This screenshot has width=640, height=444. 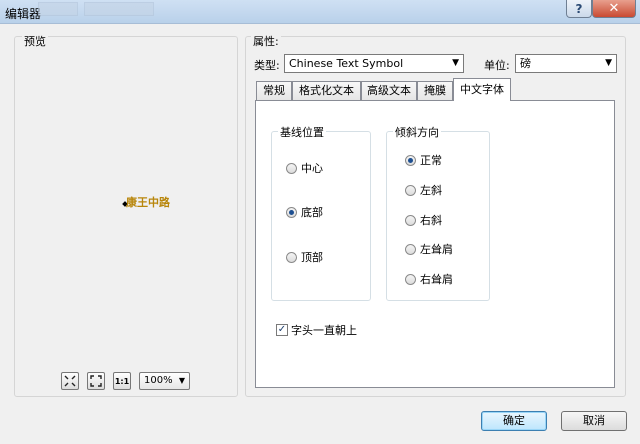 What do you see at coordinates (158, 380) in the screenshot?
I see `zoom-value: 100%` at bounding box center [158, 380].